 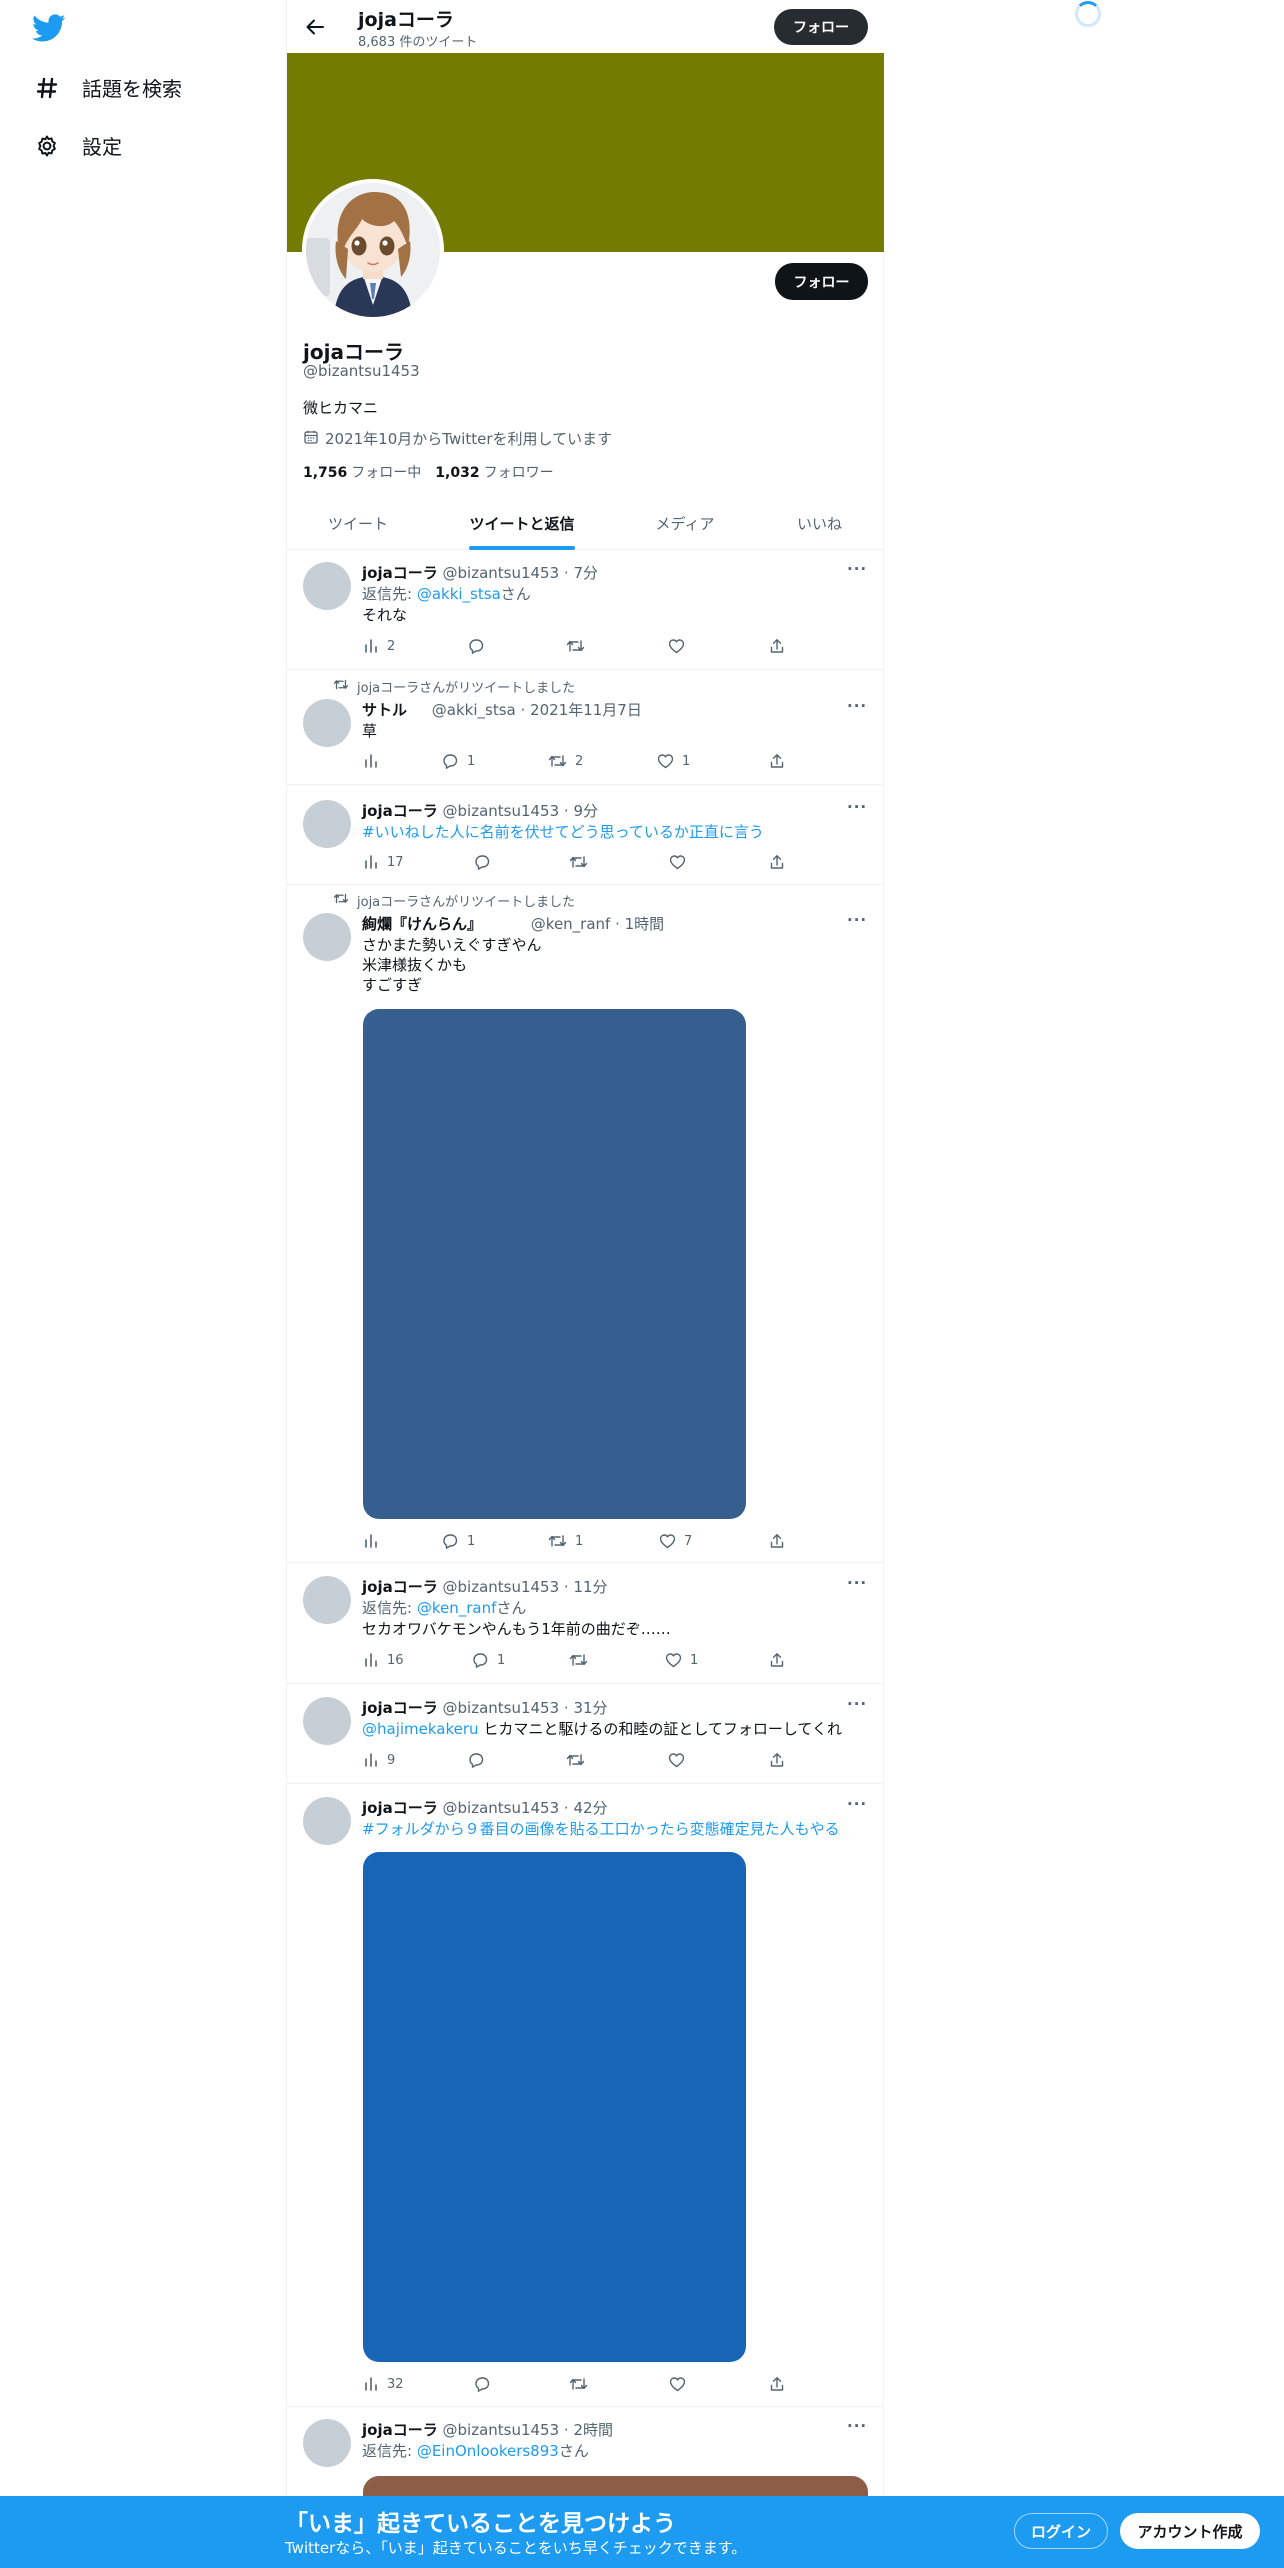 What do you see at coordinates (78, 145) in the screenshot?
I see `nav-settings: 設定` at bounding box center [78, 145].